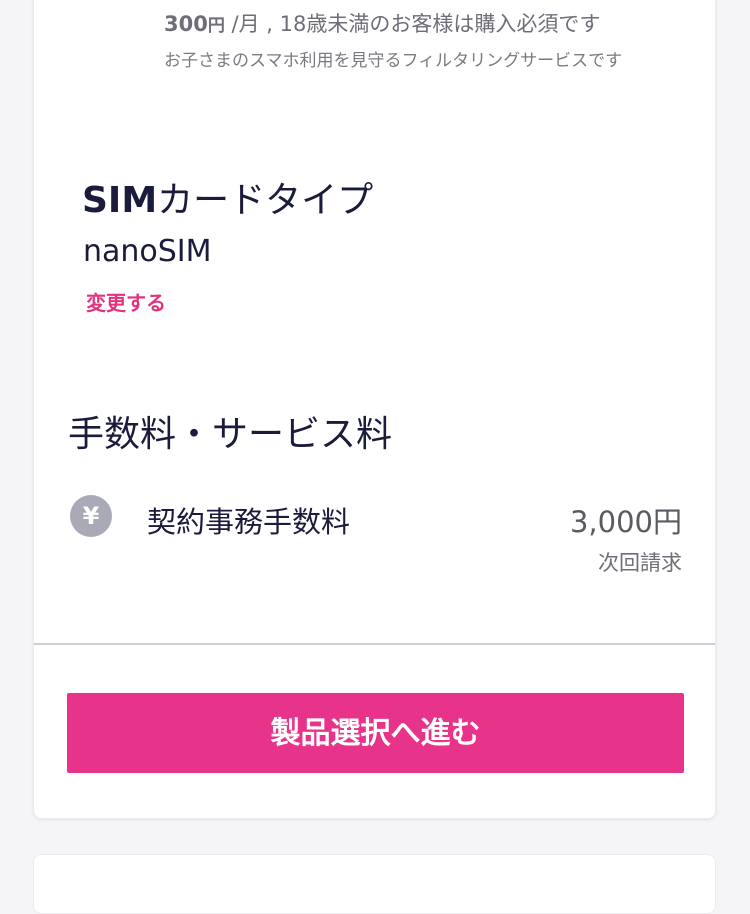 This screenshot has width=750, height=914. I want to click on filtering-price-rest: /月 , 18歳未満のお客様は購入必須です, so click(412, 24).